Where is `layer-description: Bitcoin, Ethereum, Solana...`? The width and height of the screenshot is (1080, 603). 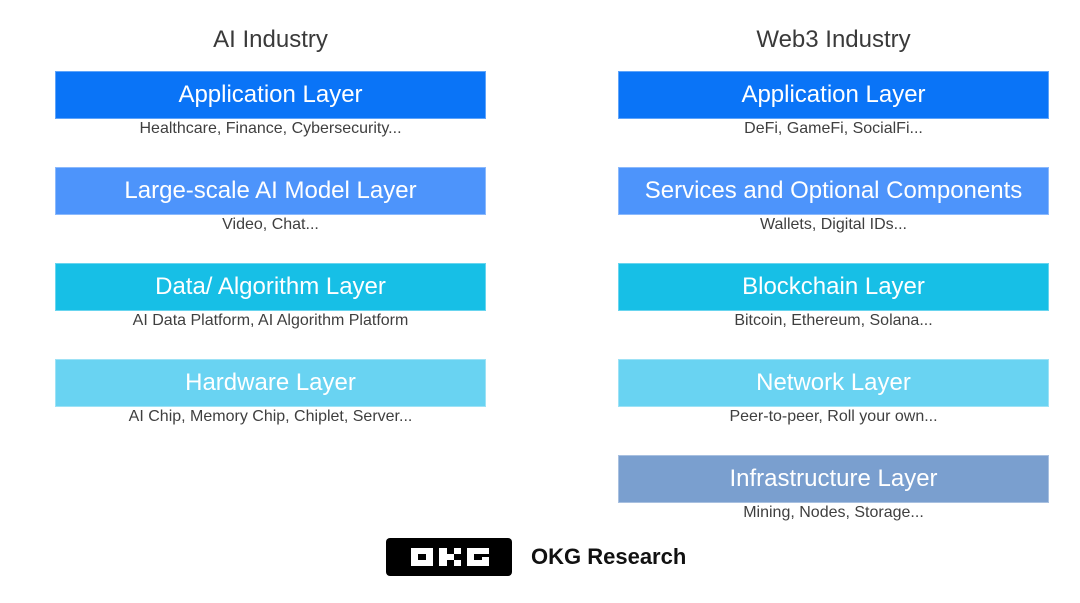 layer-description: Bitcoin, Ethereum, Solana... is located at coordinates (833, 320).